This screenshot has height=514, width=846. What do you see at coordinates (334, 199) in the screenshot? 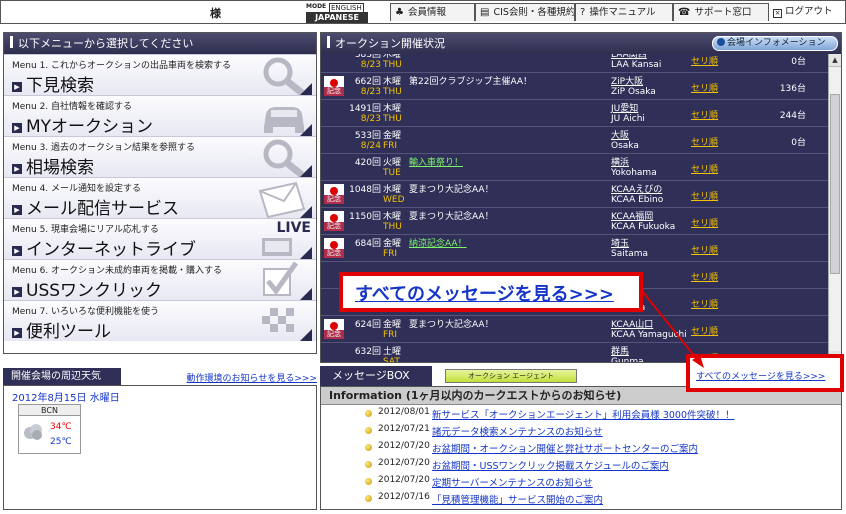
I see `flag-label: 記念` at bounding box center [334, 199].